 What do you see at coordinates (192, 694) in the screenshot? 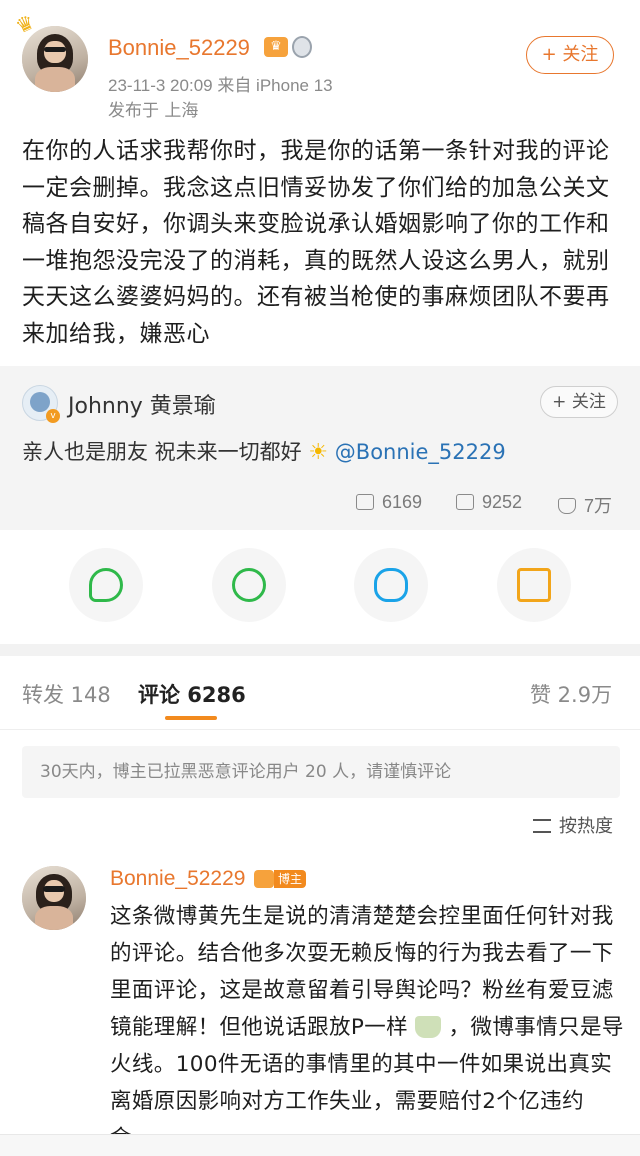
I see `tab-comments: 评论 6286` at bounding box center [192, 694].